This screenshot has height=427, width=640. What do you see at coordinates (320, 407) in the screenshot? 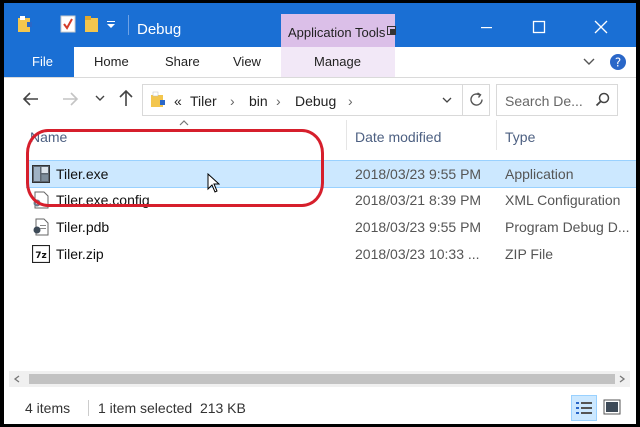
I see `status-bar: 4 items 1 item selected 213 KB` at bounding box center [320, 407].